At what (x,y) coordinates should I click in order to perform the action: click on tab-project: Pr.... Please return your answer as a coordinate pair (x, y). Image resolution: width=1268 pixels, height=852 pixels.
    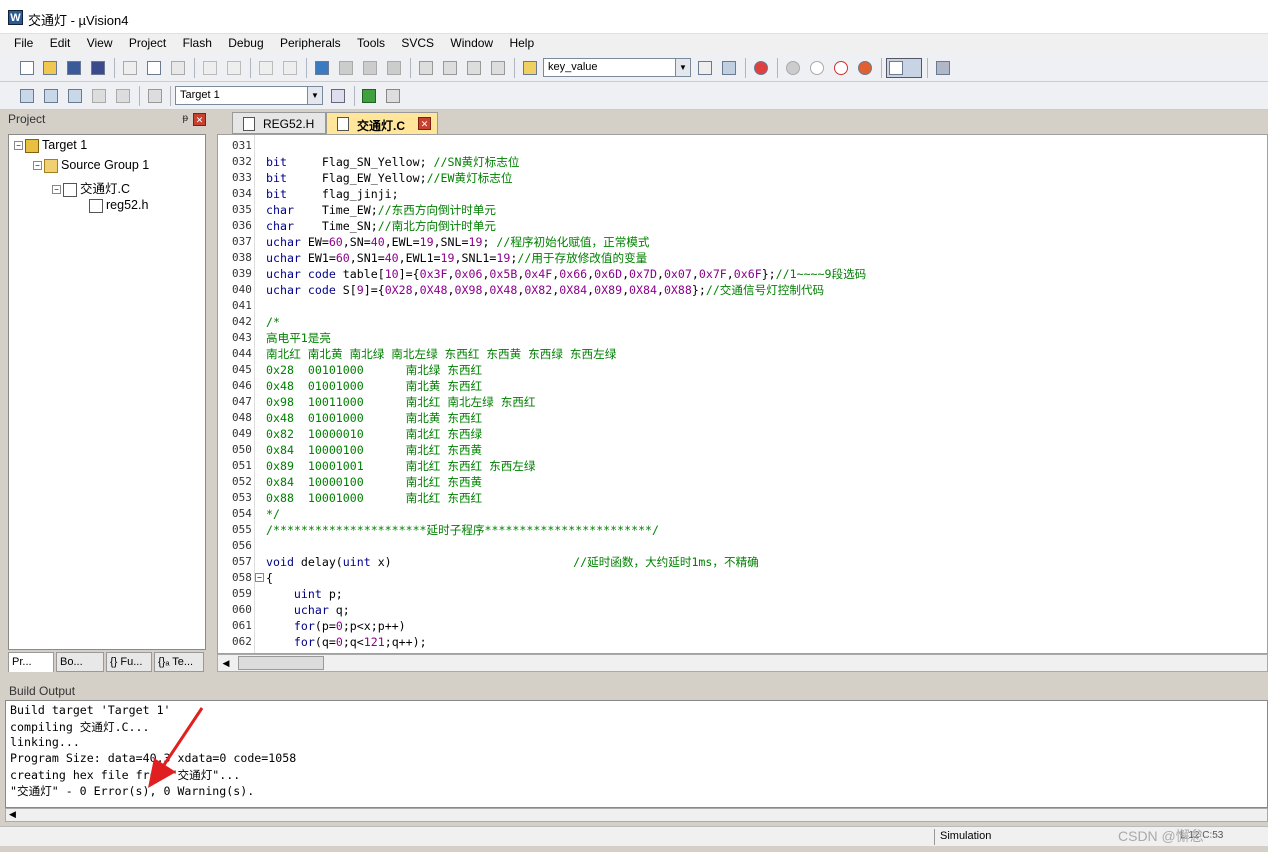
    Looking at the image, I should click on (31, 662).